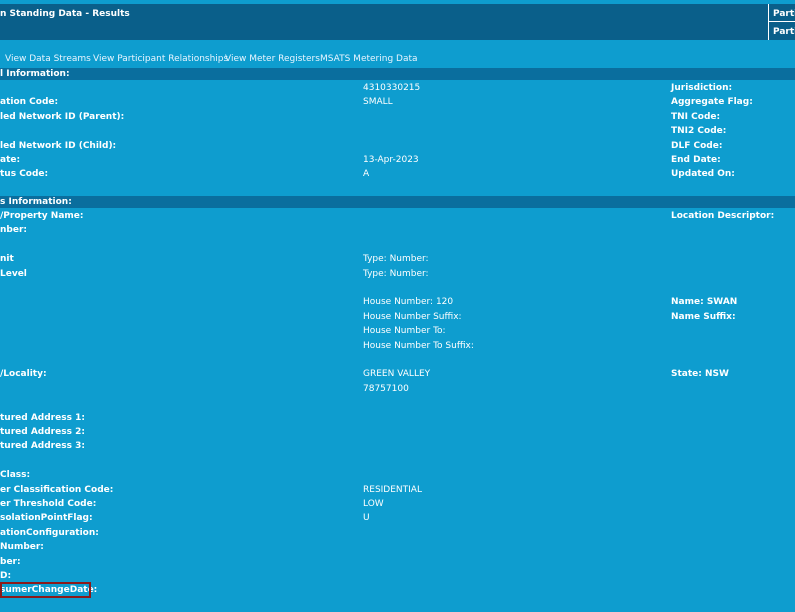 This screenshot has width=795, height=612. What do you see at coordinates (392, 489) in the screenshot?
I see `field-value: RESIDENTIAL` at bounding box center [392, 489].